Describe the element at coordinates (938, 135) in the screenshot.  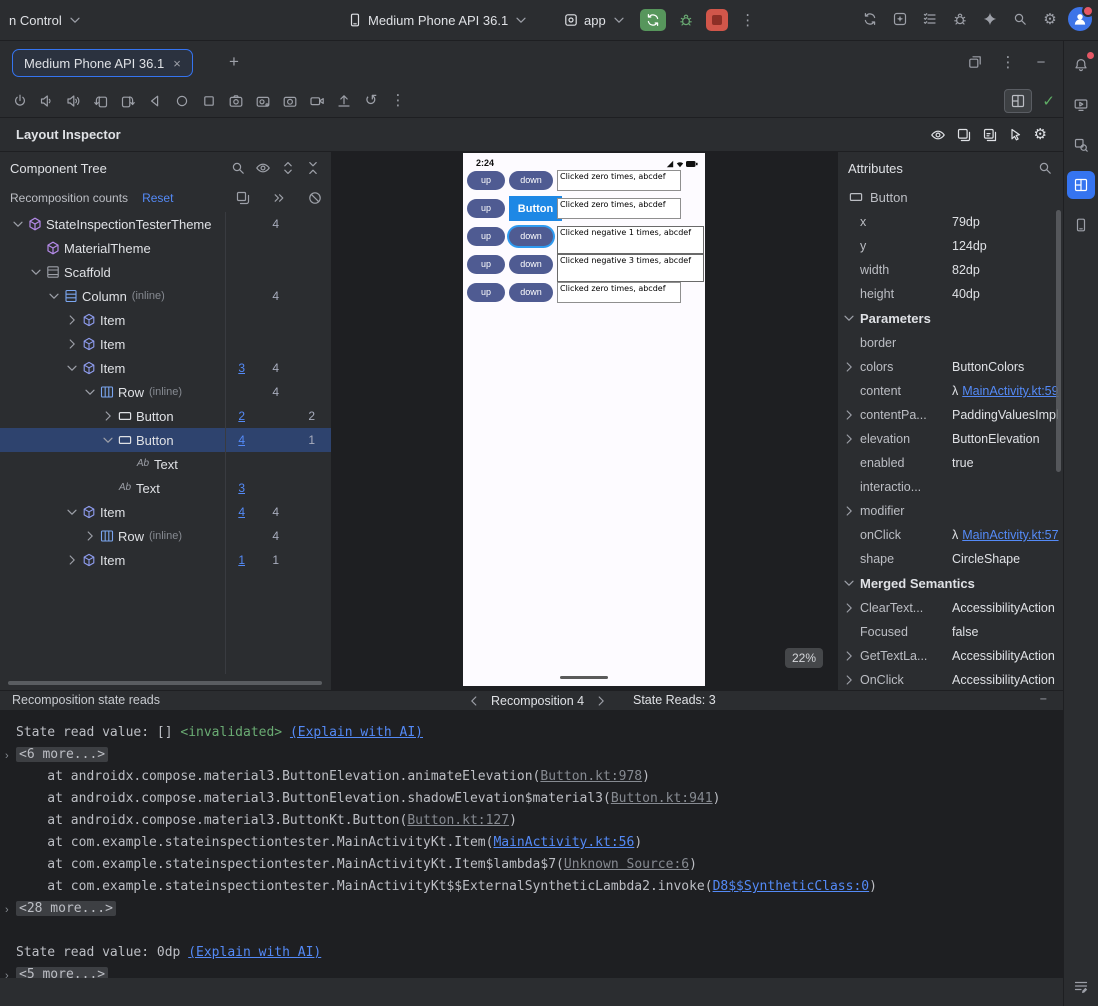
I see `live-updates-icon` at that location.